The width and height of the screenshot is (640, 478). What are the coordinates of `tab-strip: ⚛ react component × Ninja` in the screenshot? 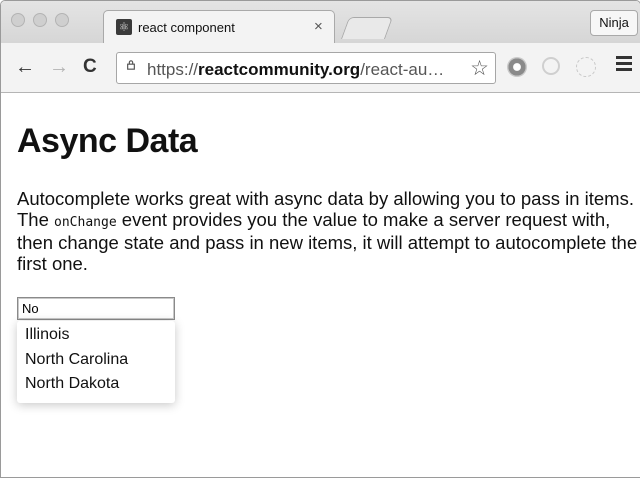 It's located at (320, 22).